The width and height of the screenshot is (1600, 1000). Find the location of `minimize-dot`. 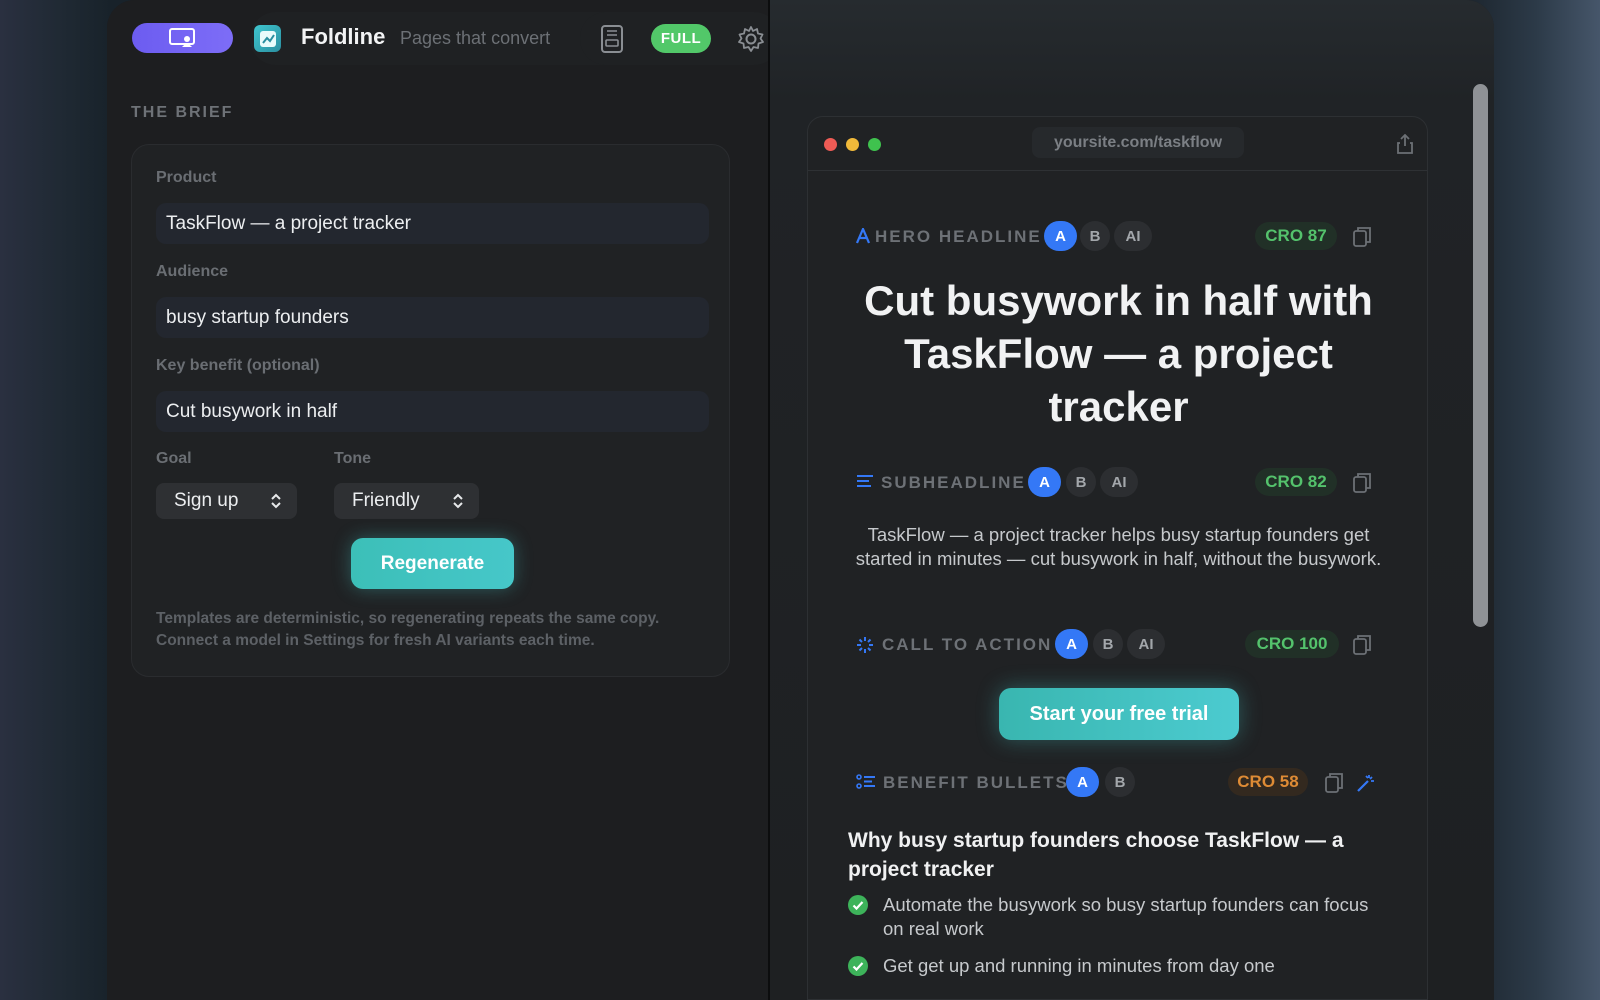

minimize-dot is located at coordinates (852, 144).